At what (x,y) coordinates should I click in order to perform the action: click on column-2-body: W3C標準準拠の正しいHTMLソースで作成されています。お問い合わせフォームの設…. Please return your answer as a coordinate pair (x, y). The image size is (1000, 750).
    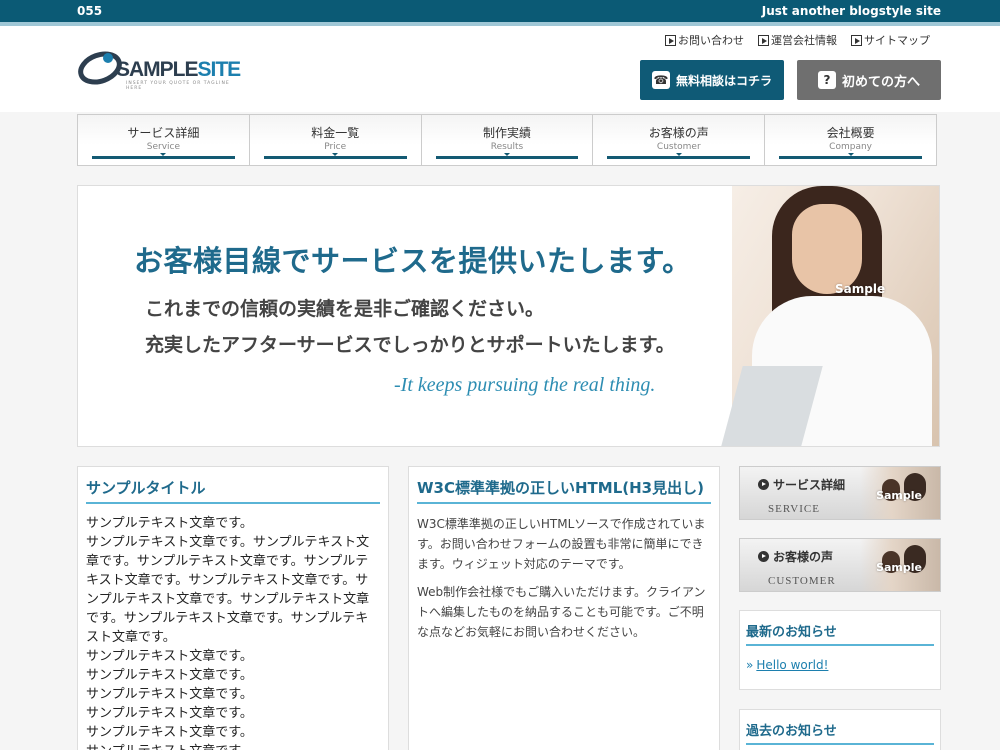
    Looking at the image, I should click on (564, 578).